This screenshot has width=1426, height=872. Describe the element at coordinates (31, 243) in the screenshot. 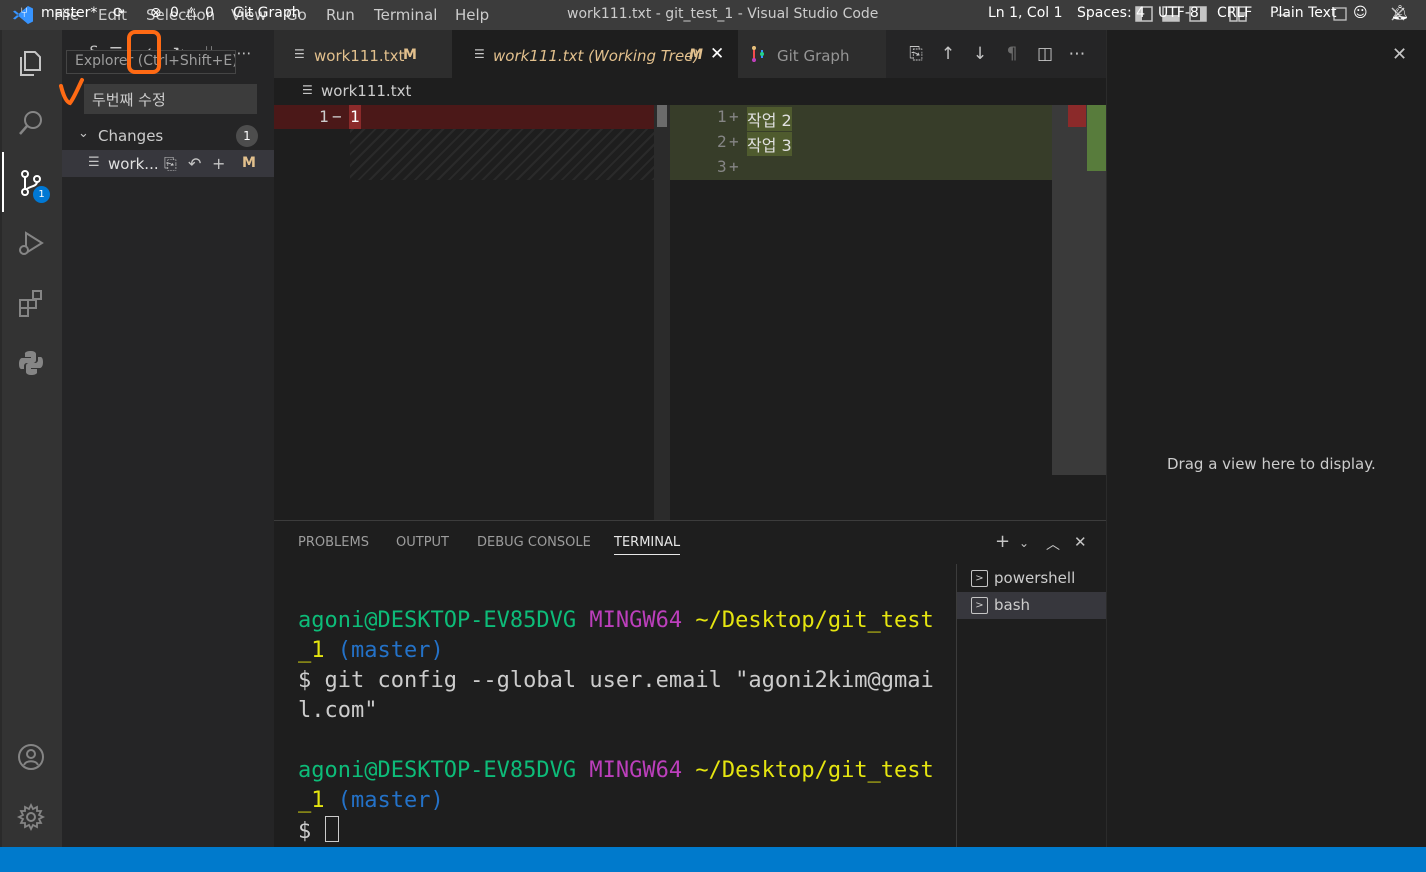

I see `run-debug-icon` at that location.